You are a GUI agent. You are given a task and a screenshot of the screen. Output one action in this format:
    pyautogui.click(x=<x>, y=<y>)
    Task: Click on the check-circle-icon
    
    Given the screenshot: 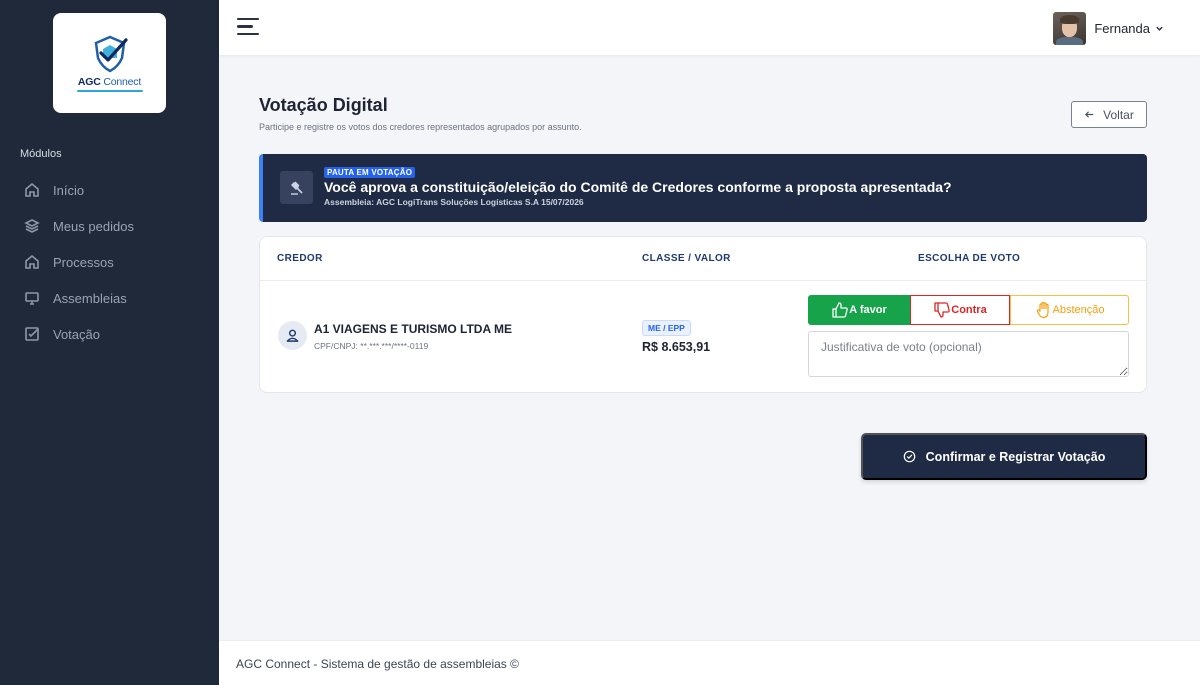 What is the action you would take?
    pyautogui.click(x=909, y=456)
    